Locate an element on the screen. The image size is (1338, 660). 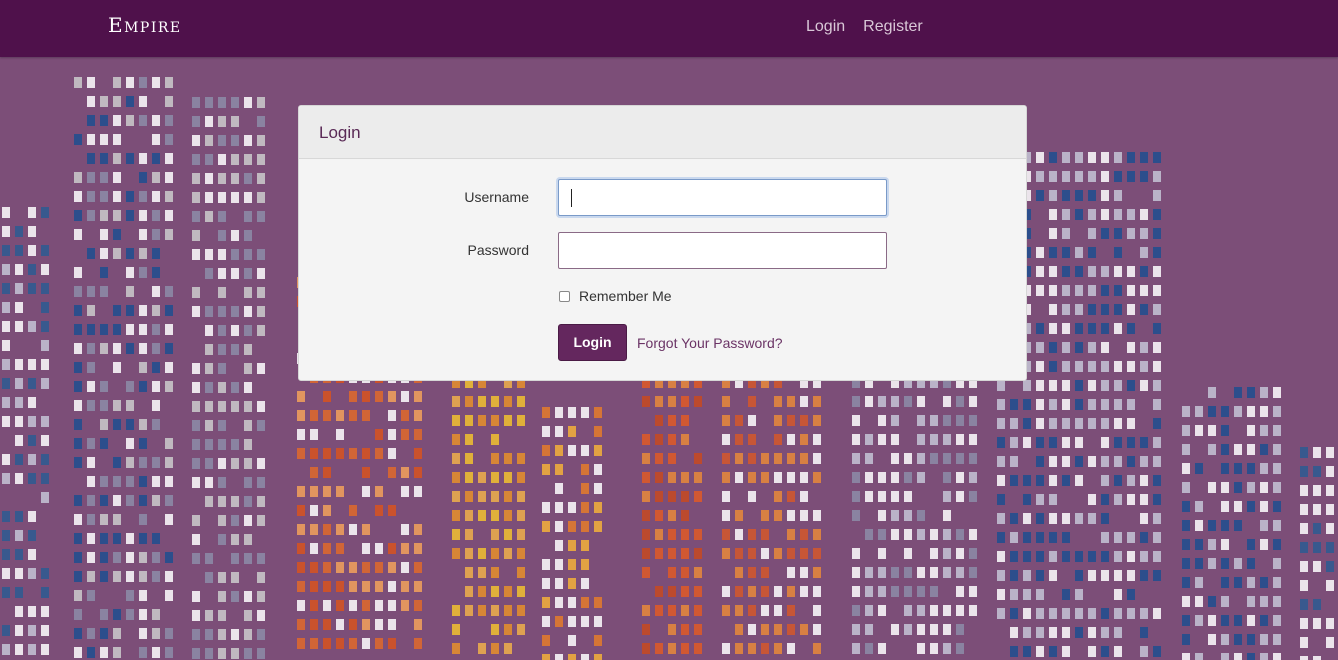
username-input is located at coordinates (722, 197).